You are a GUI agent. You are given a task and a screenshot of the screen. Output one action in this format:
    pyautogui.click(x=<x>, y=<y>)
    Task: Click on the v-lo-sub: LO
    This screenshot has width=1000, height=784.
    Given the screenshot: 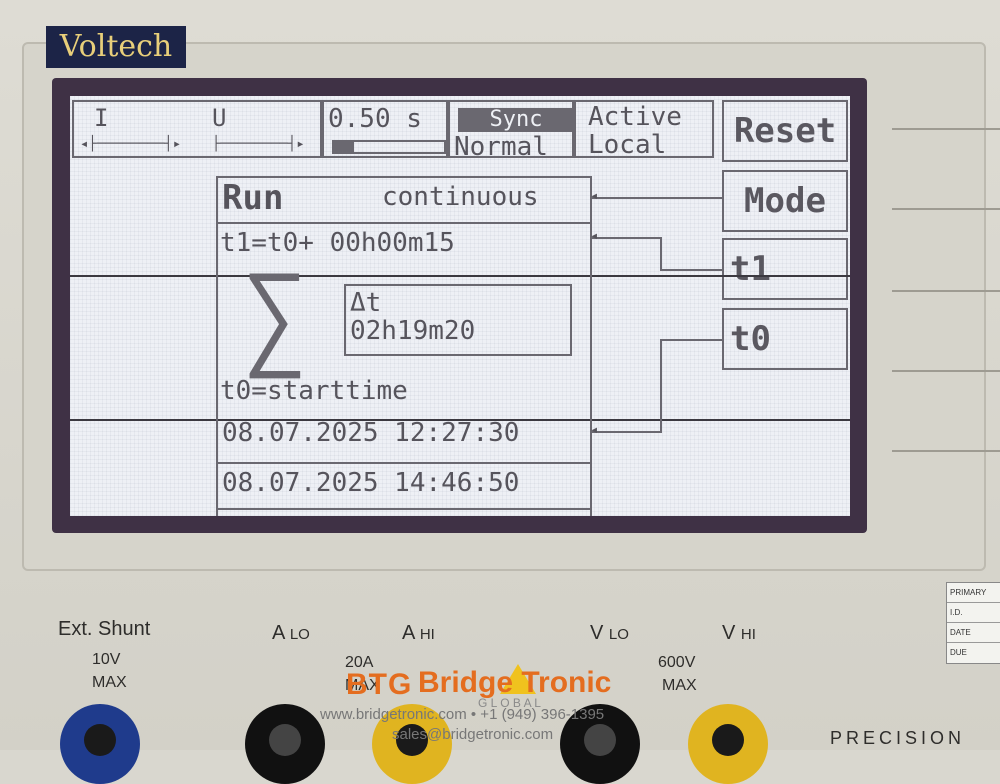 What is the action you would take?
    pyautogui.click(x=618, y=634)
    